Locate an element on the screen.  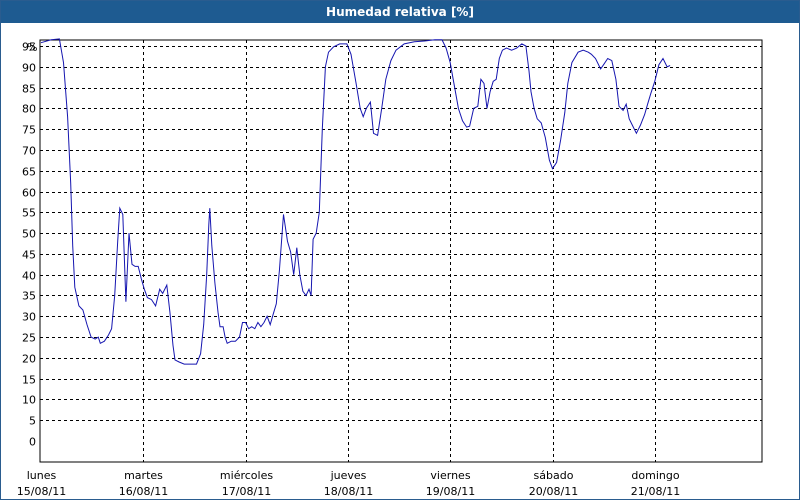
y-tick-label: 60 is located at coordinates (29, 193).